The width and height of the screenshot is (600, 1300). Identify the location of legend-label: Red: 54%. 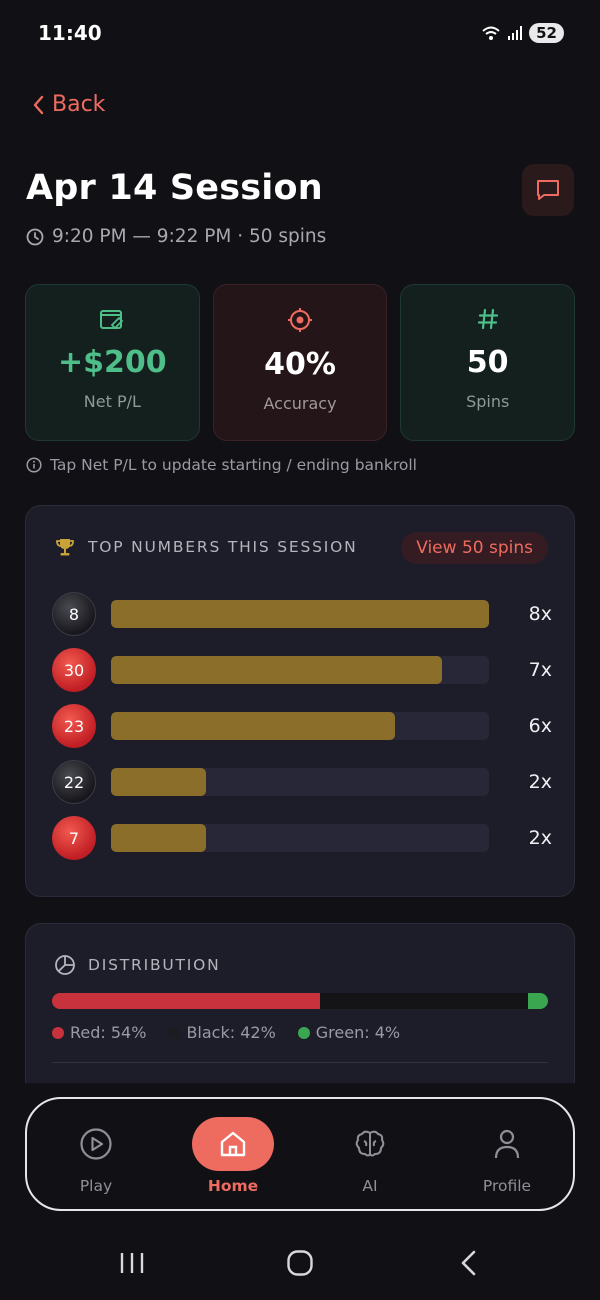
(108, 1032).